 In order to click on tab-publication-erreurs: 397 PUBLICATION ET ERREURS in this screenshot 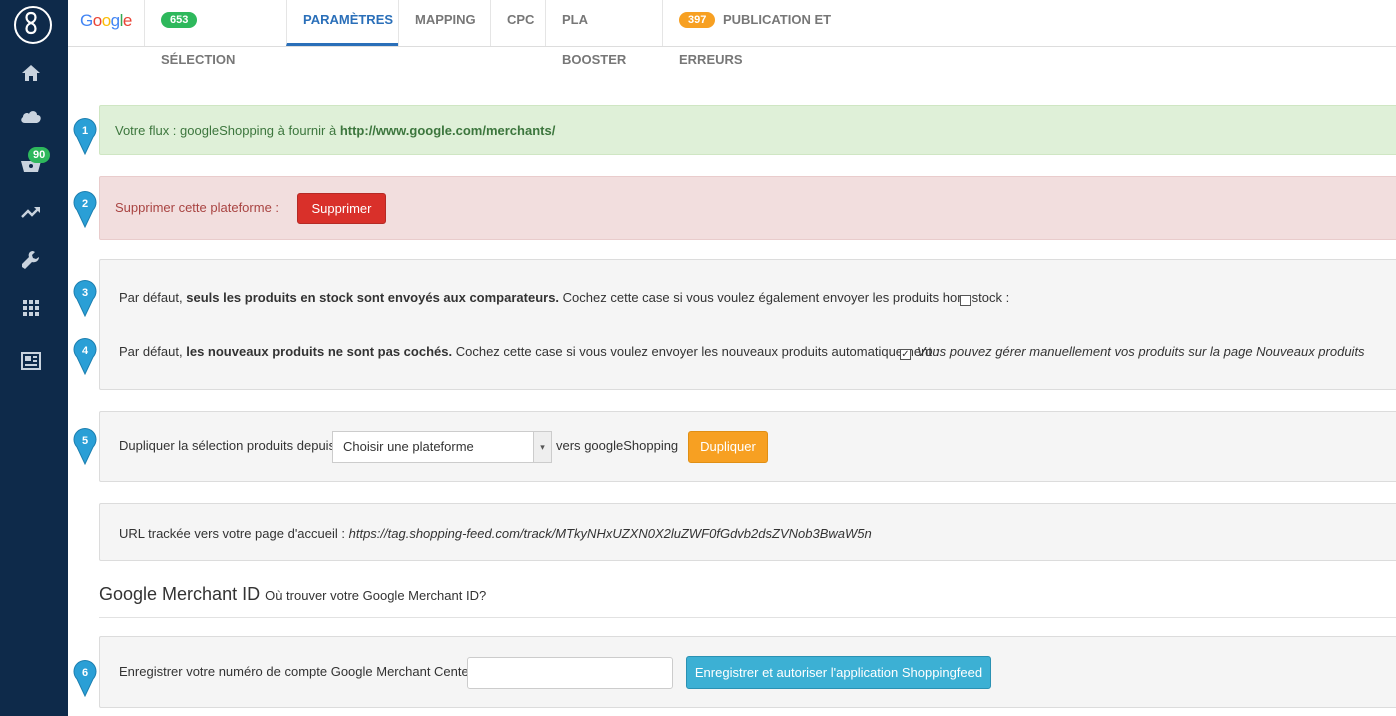, I will do `click(782, 33)`.